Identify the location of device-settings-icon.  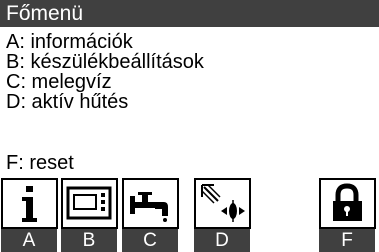
(89, 203).